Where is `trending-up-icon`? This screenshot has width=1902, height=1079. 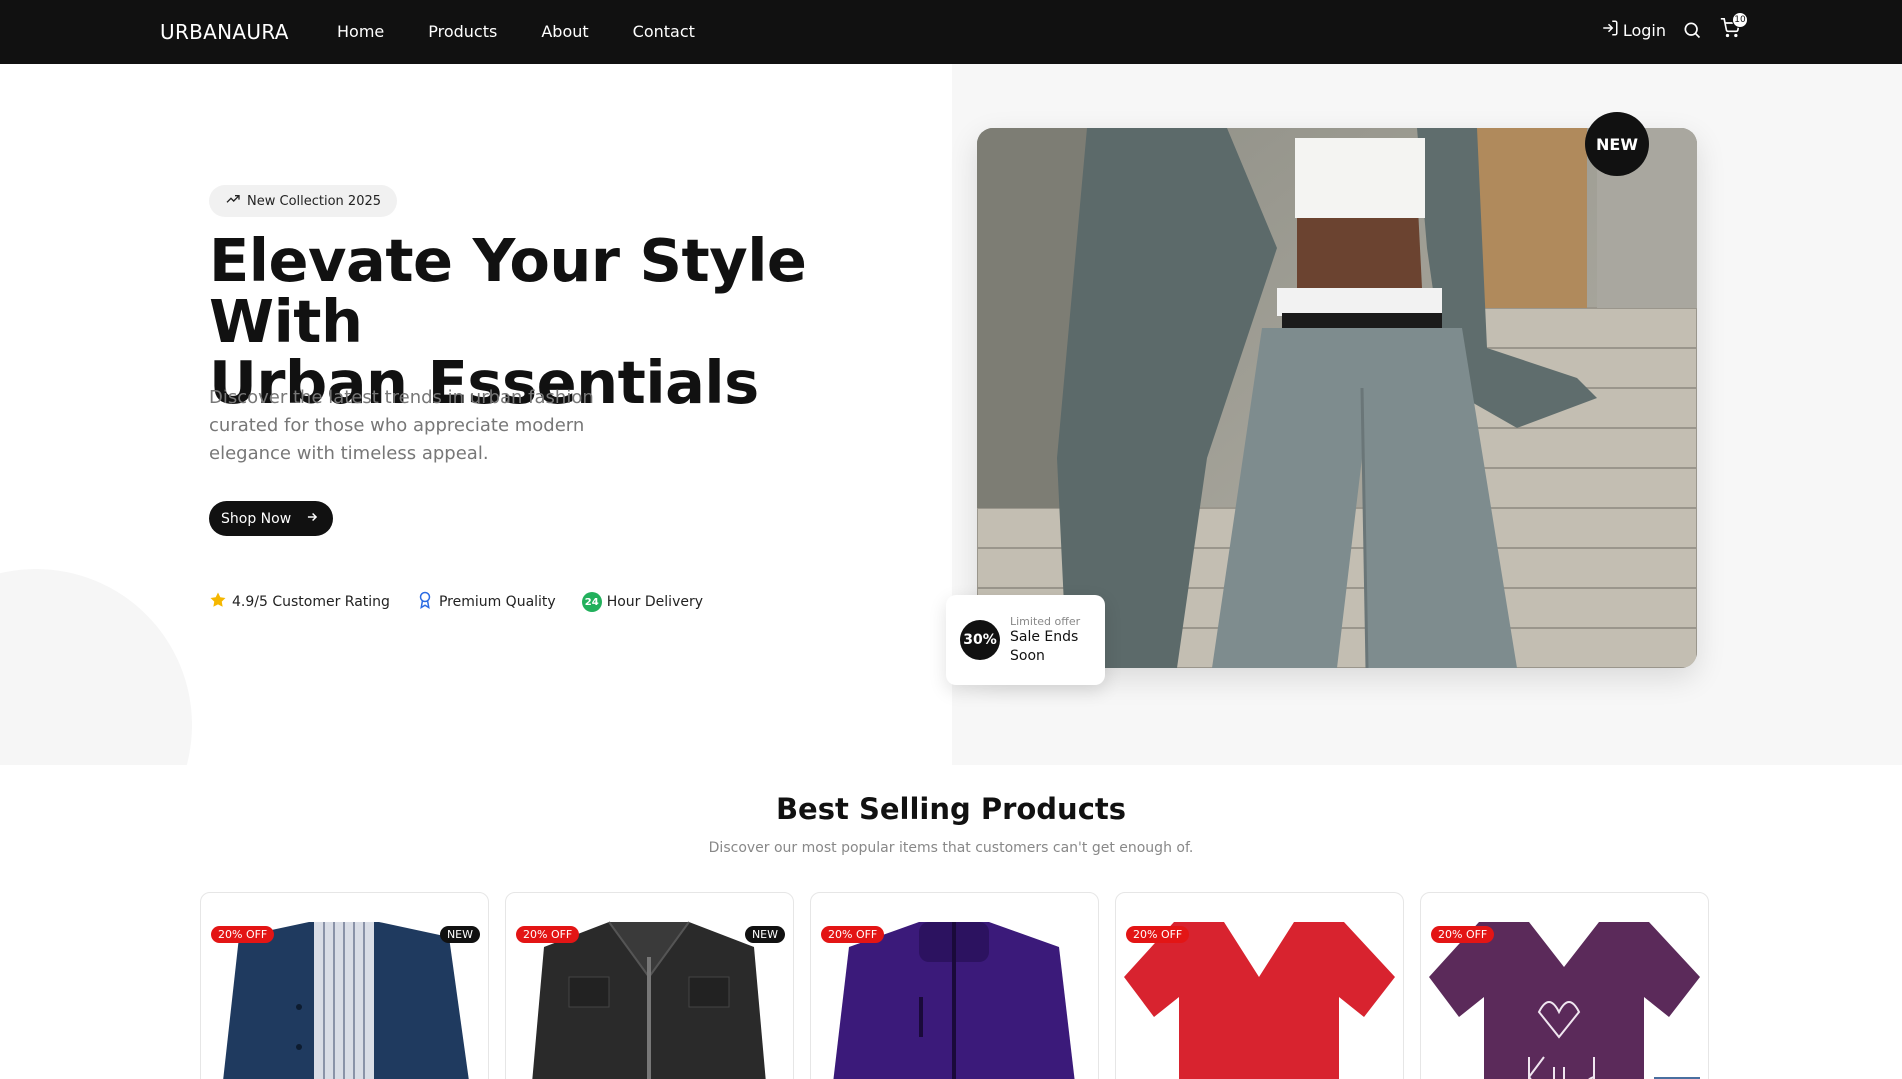 trending-up-icon is located at coordinates (233, 201).